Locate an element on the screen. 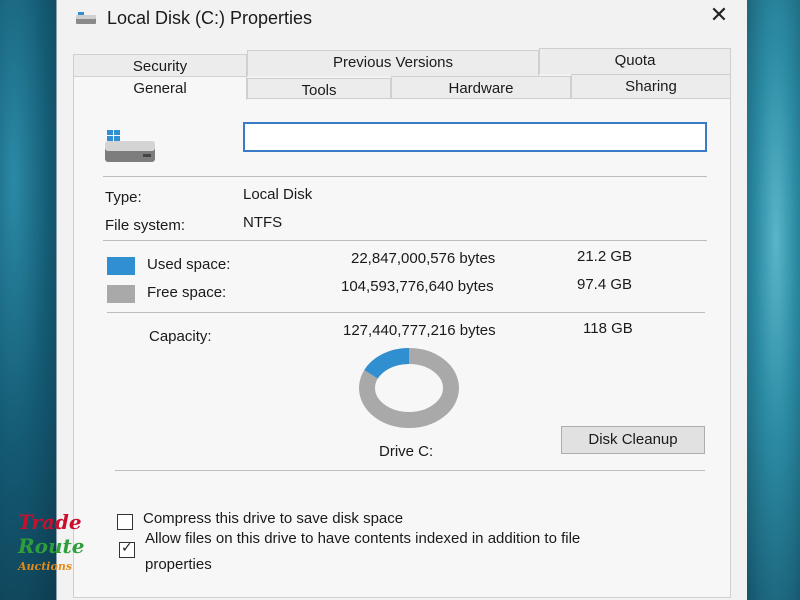  compress-checkbox is located at coordinates (125, 522).